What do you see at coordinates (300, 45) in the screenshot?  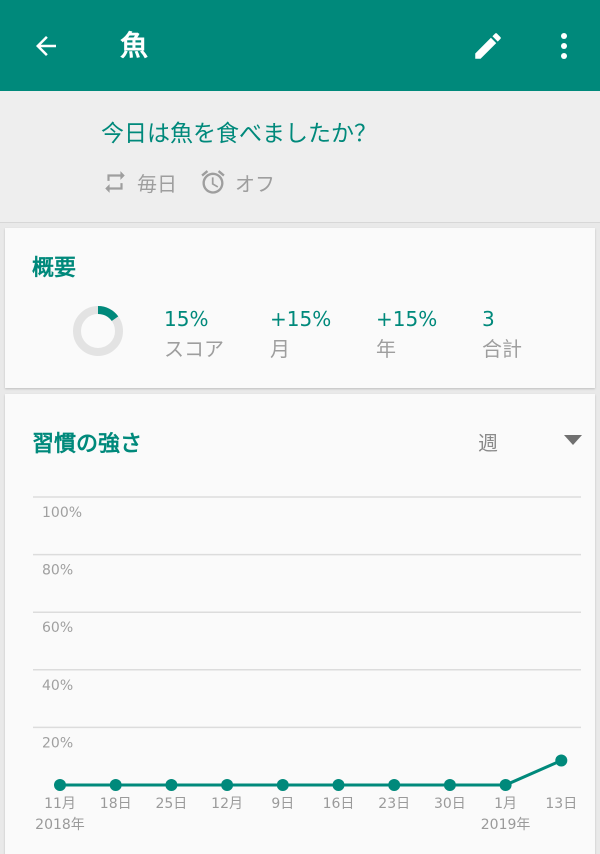 I see `app-bar: 魚` at bounding box center [300, 45].